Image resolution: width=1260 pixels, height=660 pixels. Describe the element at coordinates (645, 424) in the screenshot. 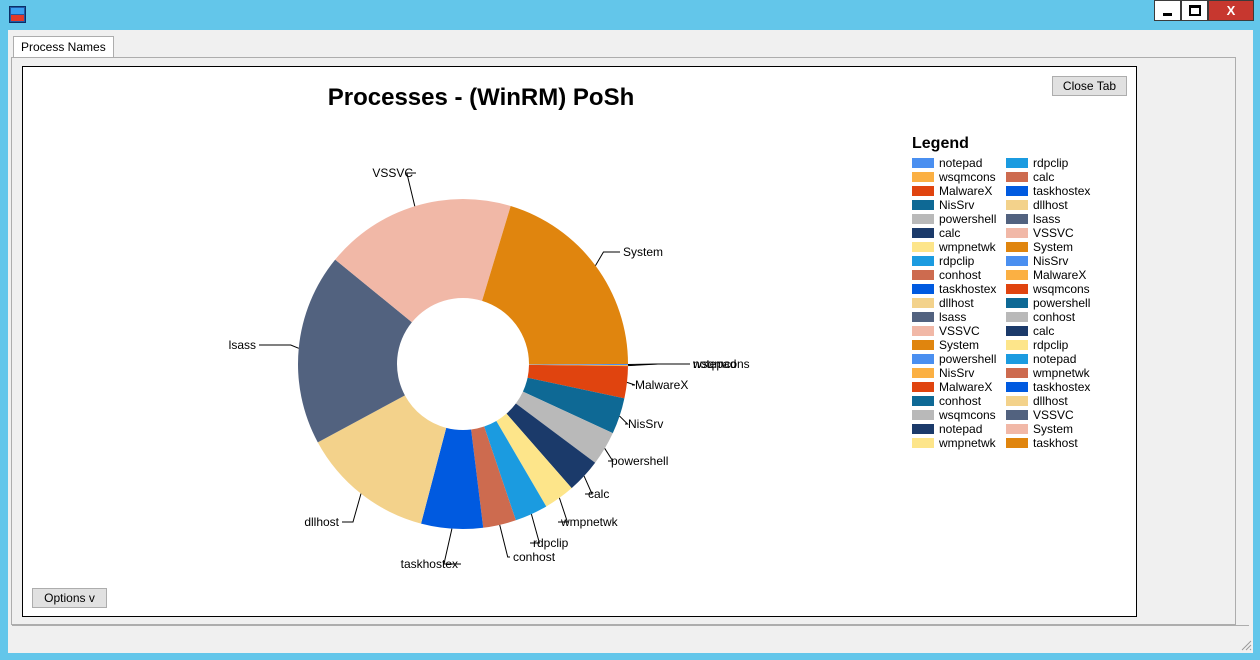

I see `slice-label: NisSrv` at that location.